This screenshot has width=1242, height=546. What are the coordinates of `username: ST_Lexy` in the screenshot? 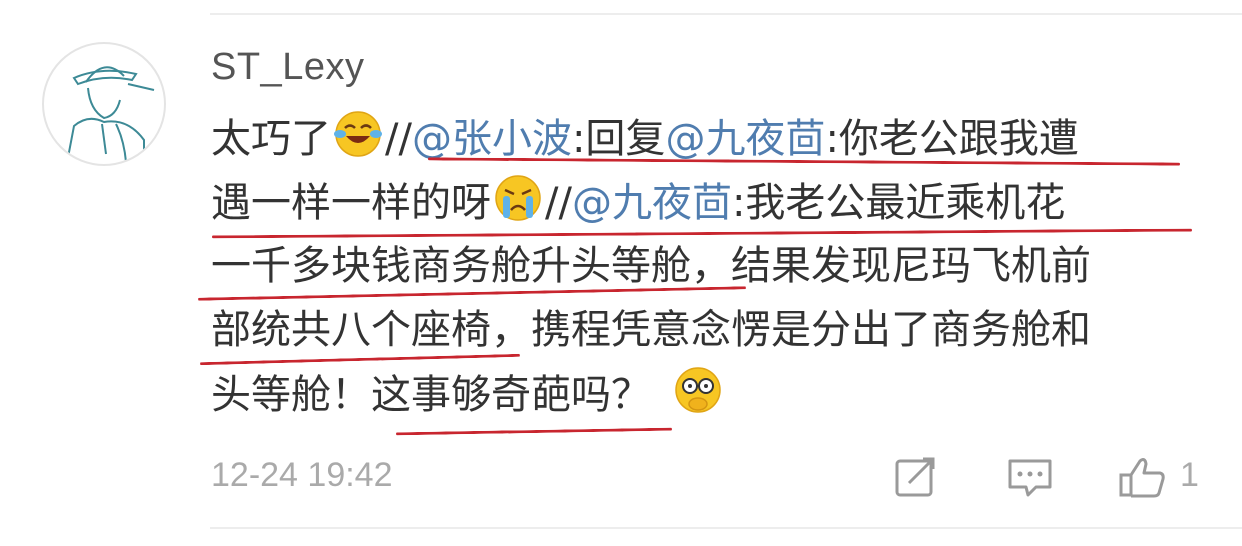 It's located at (287, 67).